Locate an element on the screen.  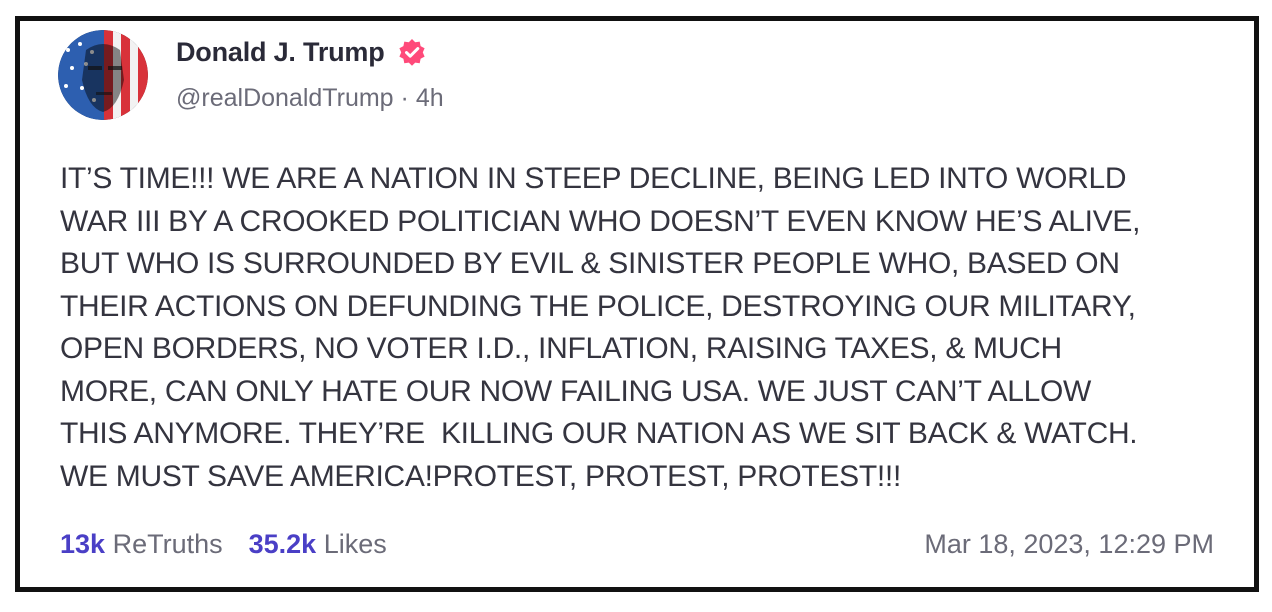
post-time-ago: 4h is located at coordinates (430, 98).